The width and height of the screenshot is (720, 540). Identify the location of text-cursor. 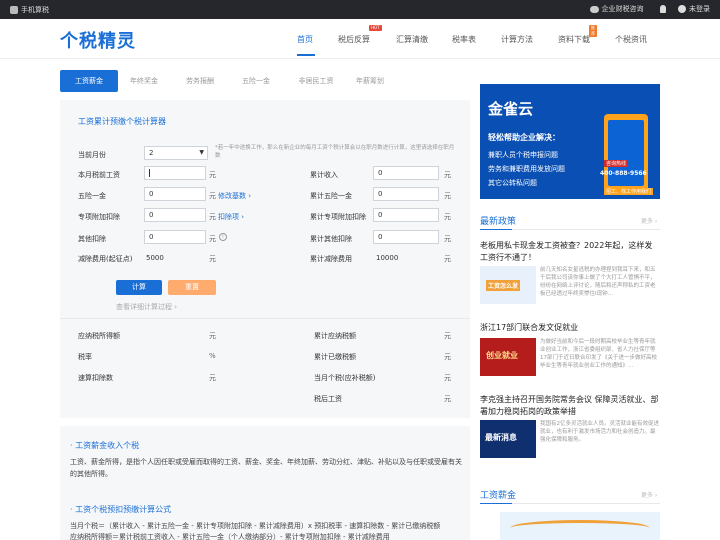
(149, 173).